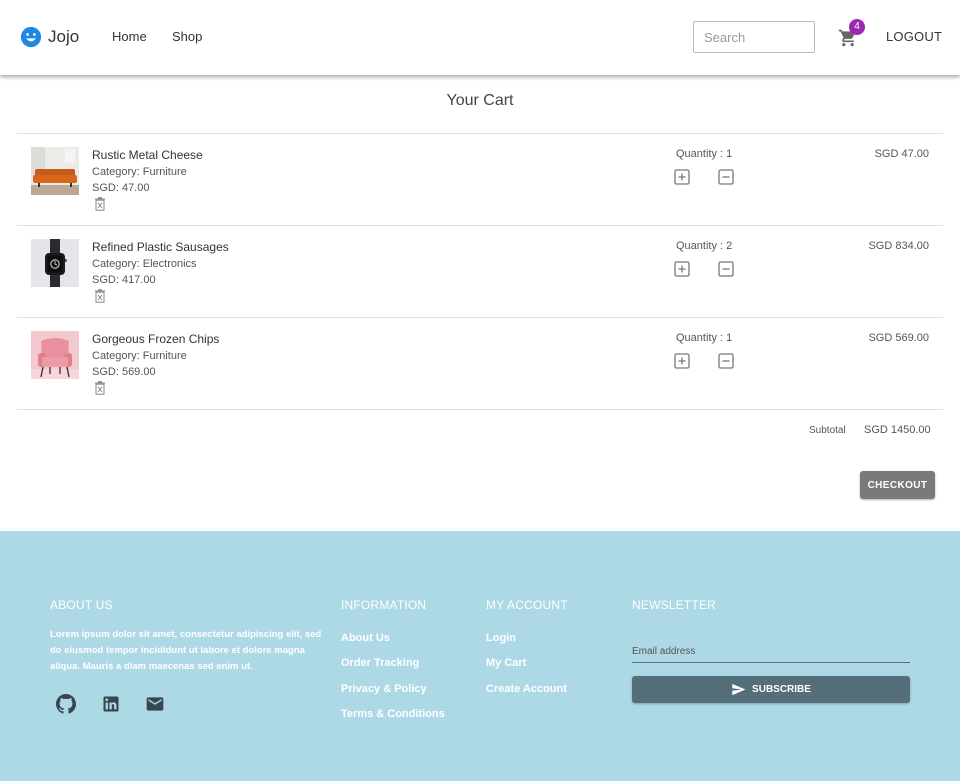 Image resolution: width=960 pixels, height=781 pixels. I want to click on line-total: SGD 47.00, so click(901, 154).